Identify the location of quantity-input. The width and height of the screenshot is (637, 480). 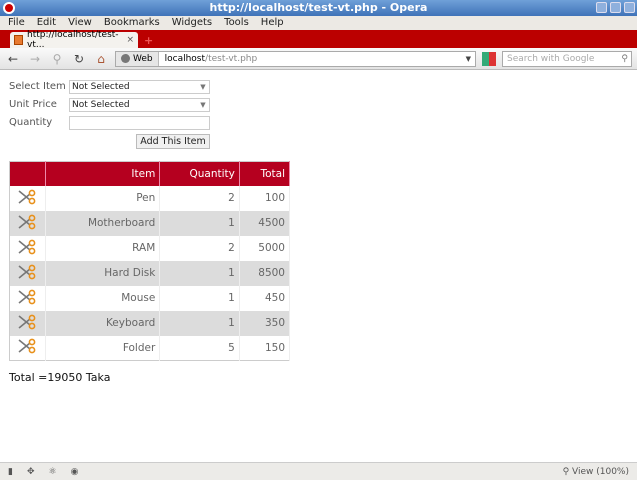
(139, 122).